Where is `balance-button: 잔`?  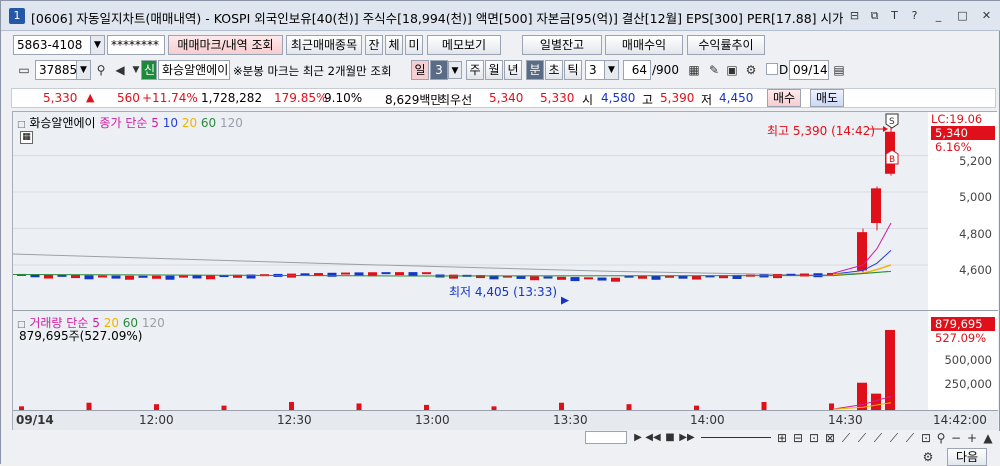
balance-button: 잔 is located at coordinates (374, 45).